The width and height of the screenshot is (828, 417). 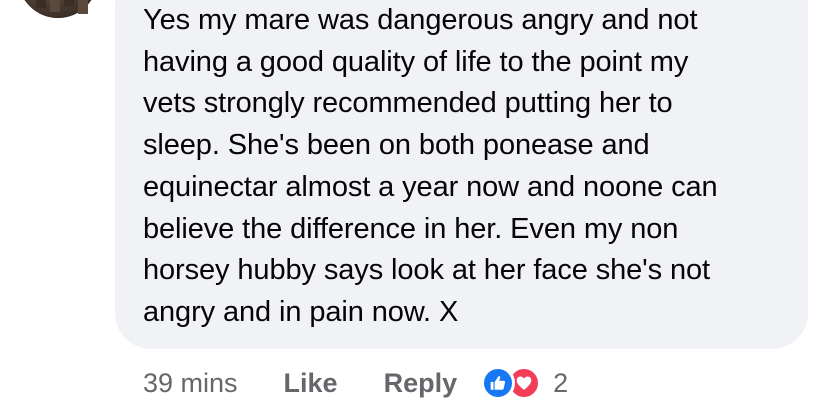 What do you see at coordinates (311, 383) in the screenshot?
I see `like-button: Like` at bounding box center [311, 383].